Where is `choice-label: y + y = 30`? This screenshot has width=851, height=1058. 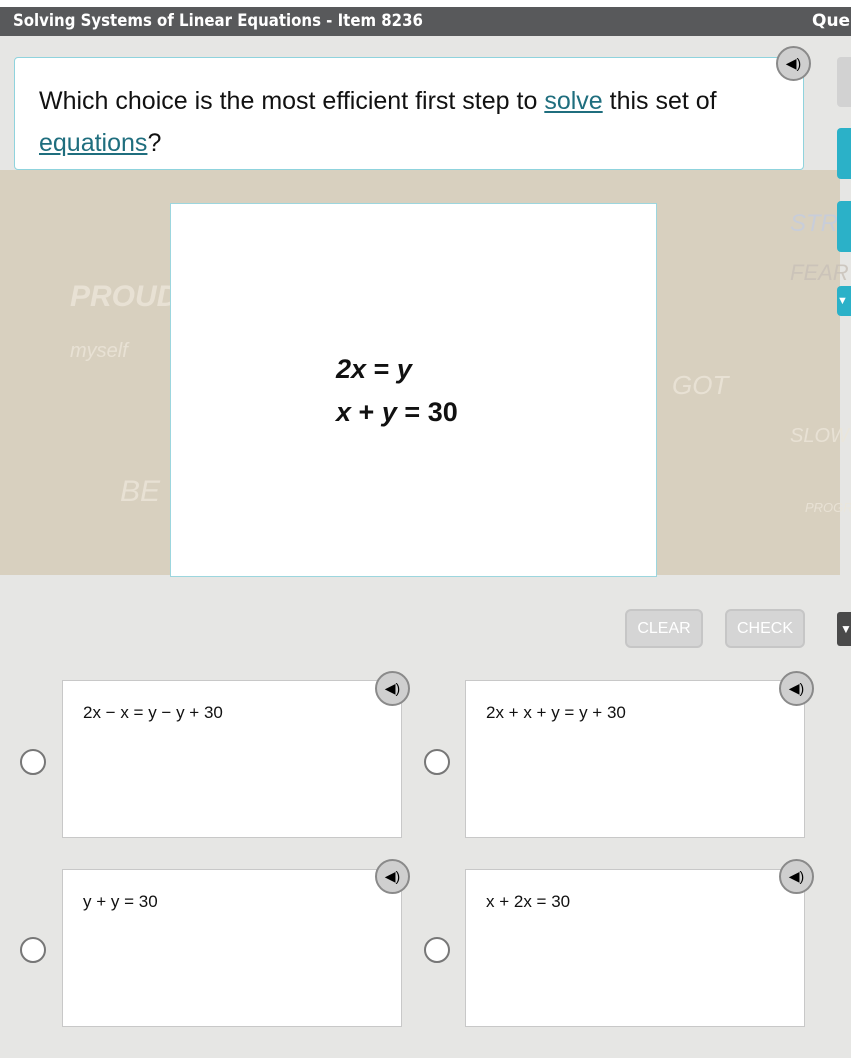 choice-label: y + y = 30 is located at coordinates (120, 901).